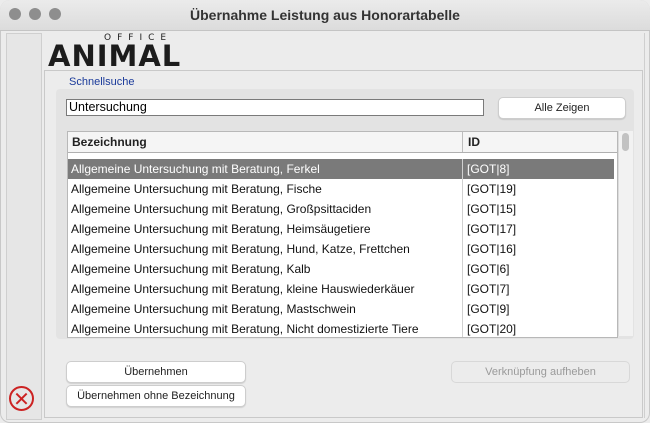 Image resolution: width=650 pixels, height=423 pixels. What do you see at coordinates (492, 209) in the screenshot?
I see `cell-id: [GOT|15]` at bounding box center [492, 209].